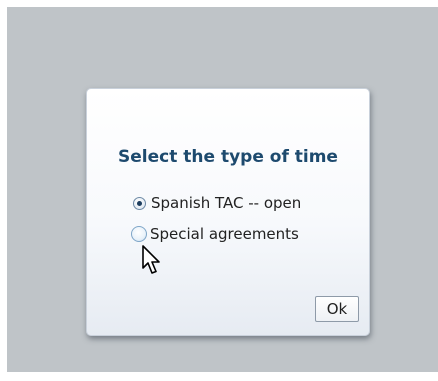 This screenshot has height=381, width=438. What do you see at coordinates (228, 157) in the screenshot?
I see `dialog-title: Select the type of time` at bounding box center [228, 157].